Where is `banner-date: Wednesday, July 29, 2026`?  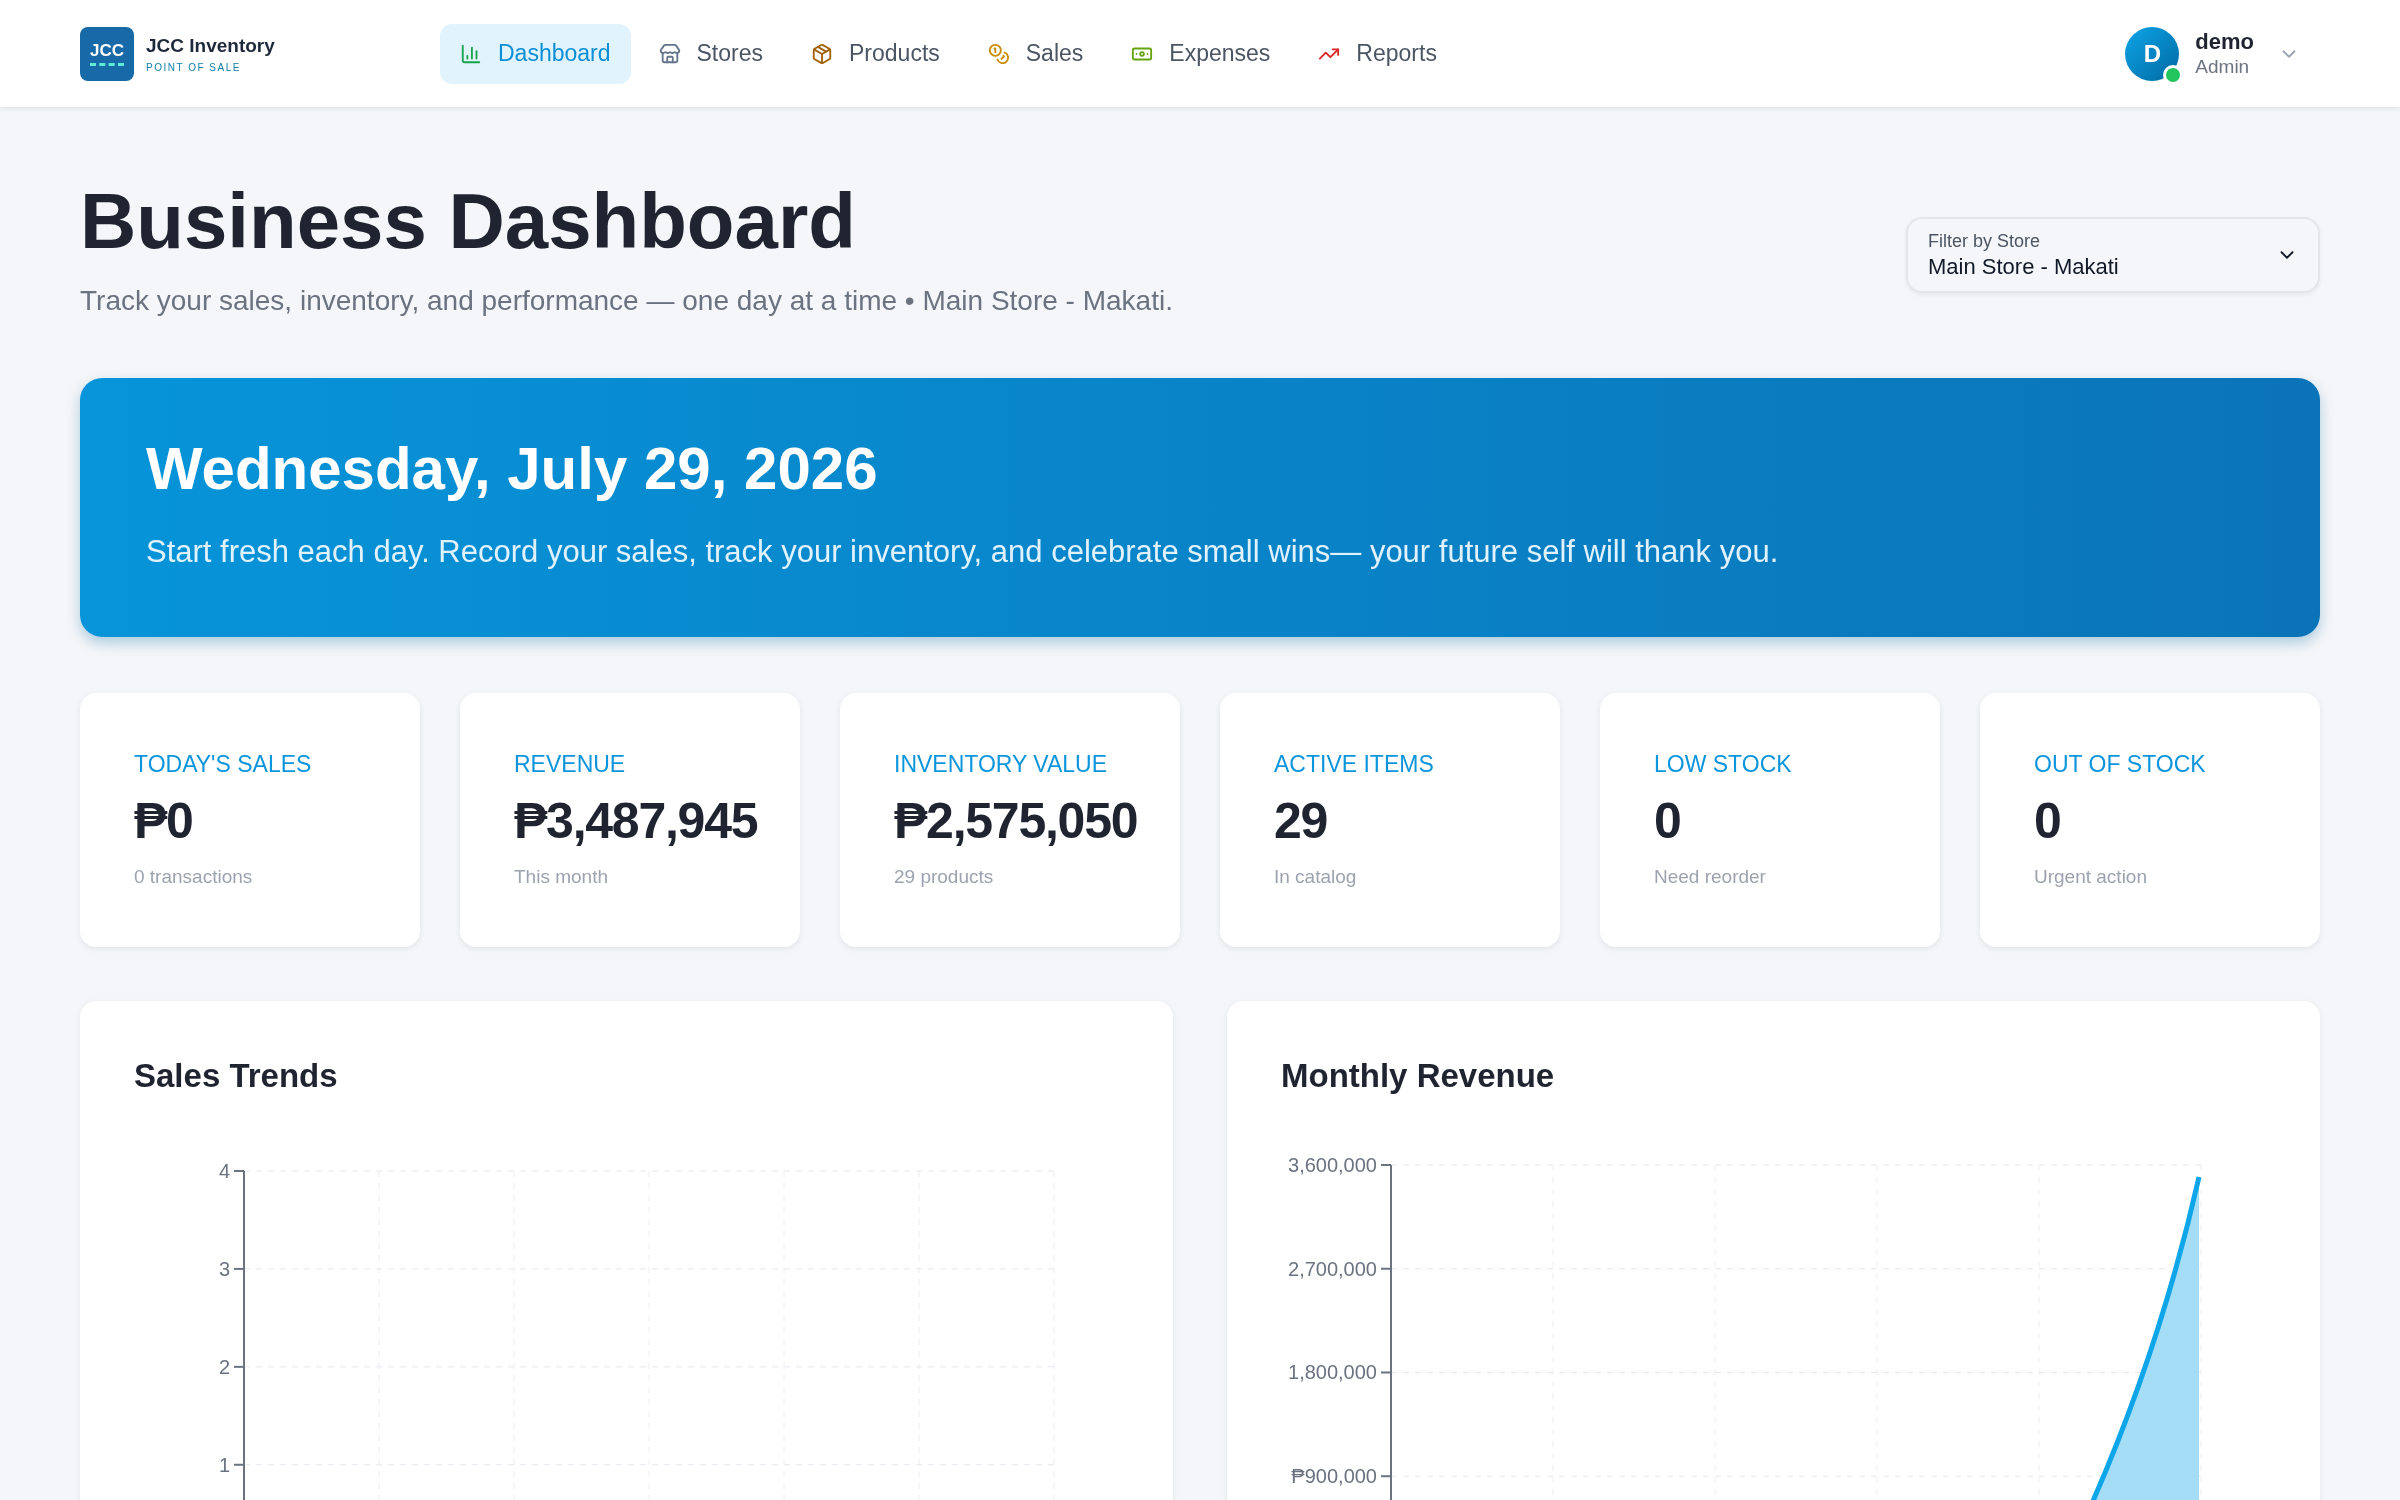 banner-date: Wednesday, July 29, 2026 is located at coordinates (512, 469).